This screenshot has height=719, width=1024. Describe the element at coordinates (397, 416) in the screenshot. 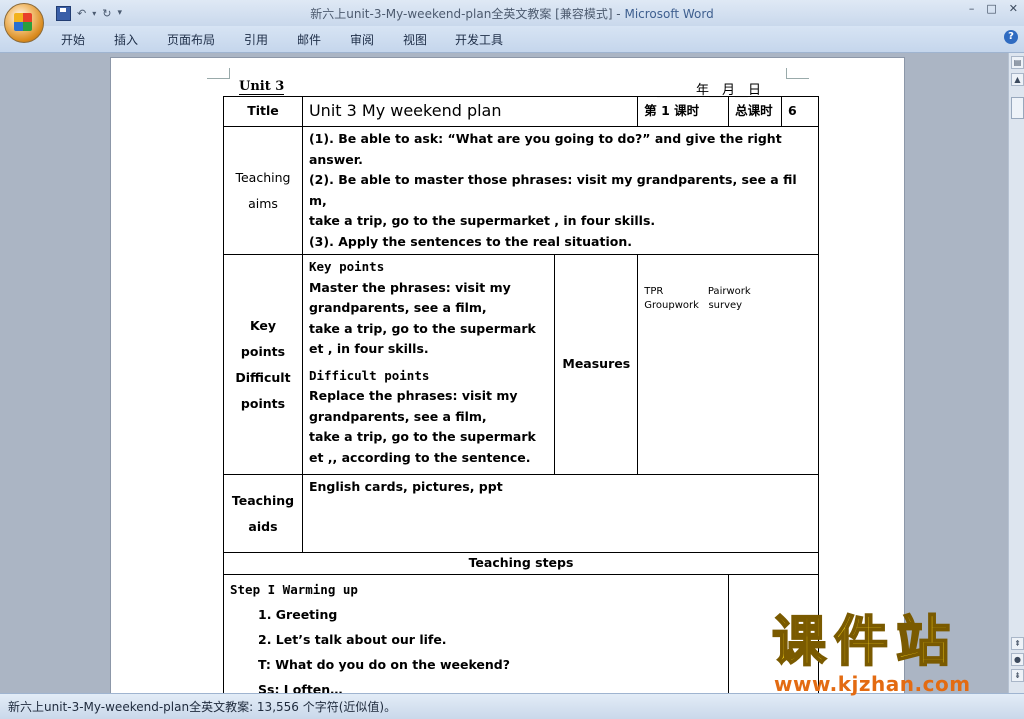

I see `difficult-point-line: grandparents, see a film,` at that location.